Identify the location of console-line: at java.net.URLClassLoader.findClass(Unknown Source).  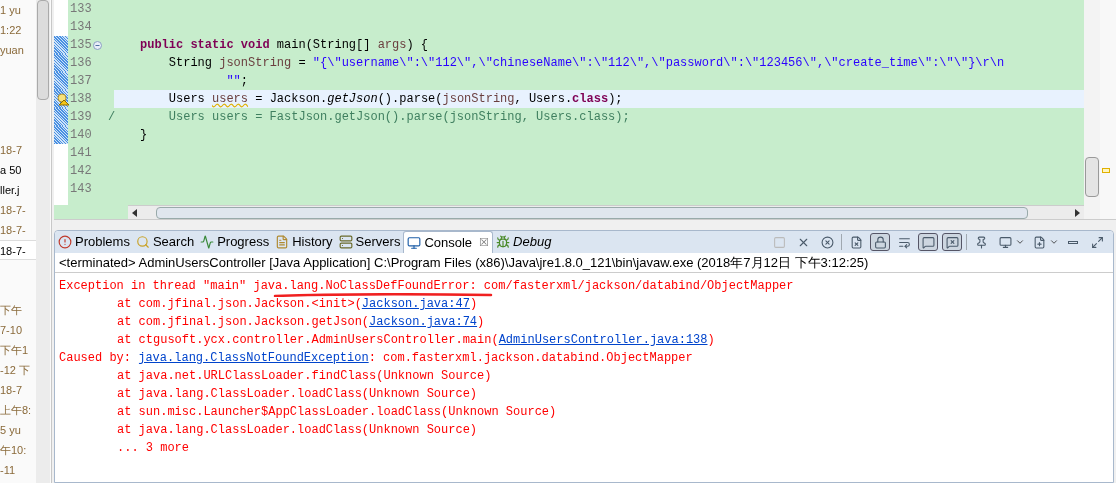
(304, 376).